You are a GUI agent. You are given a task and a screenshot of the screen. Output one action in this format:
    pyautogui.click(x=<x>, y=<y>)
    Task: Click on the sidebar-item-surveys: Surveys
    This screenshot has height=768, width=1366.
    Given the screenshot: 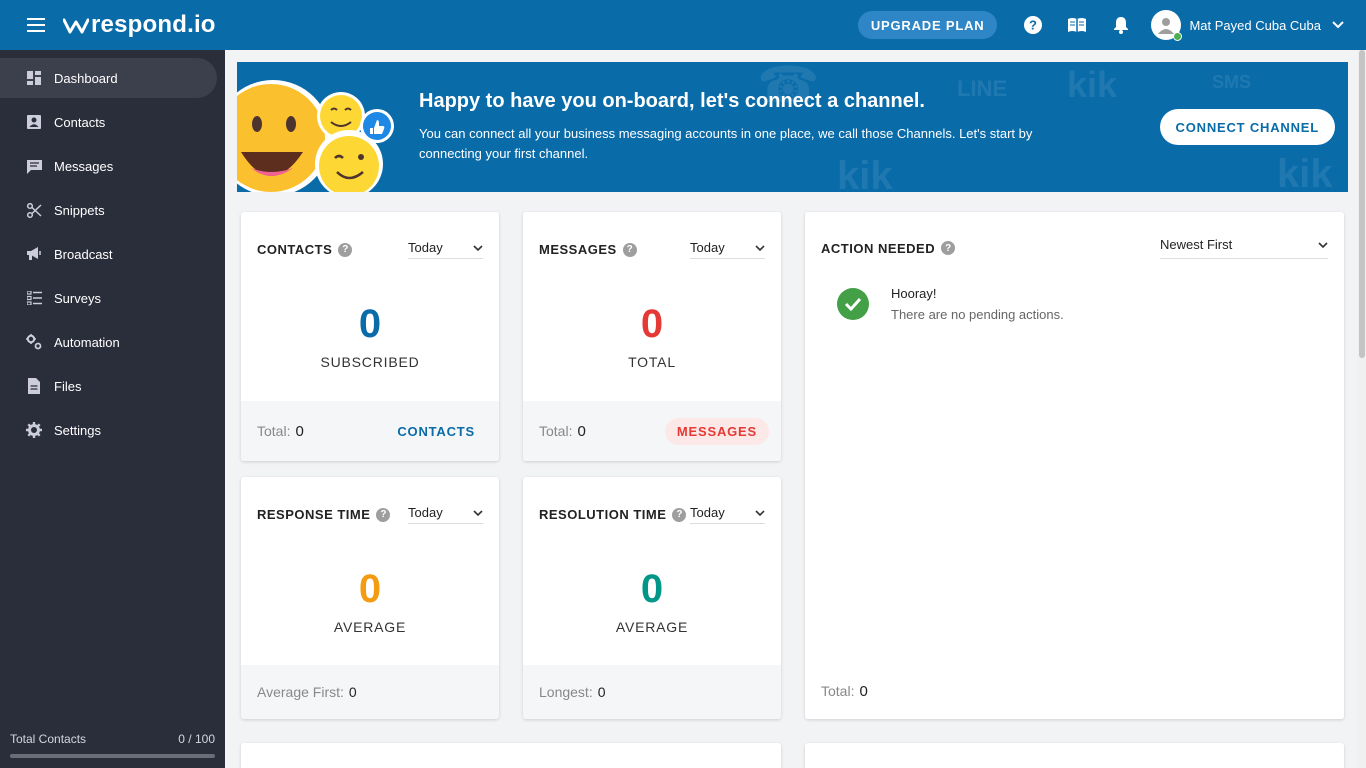 What is the action you would take?
    pyautogui.click(x=108, y=298)
    